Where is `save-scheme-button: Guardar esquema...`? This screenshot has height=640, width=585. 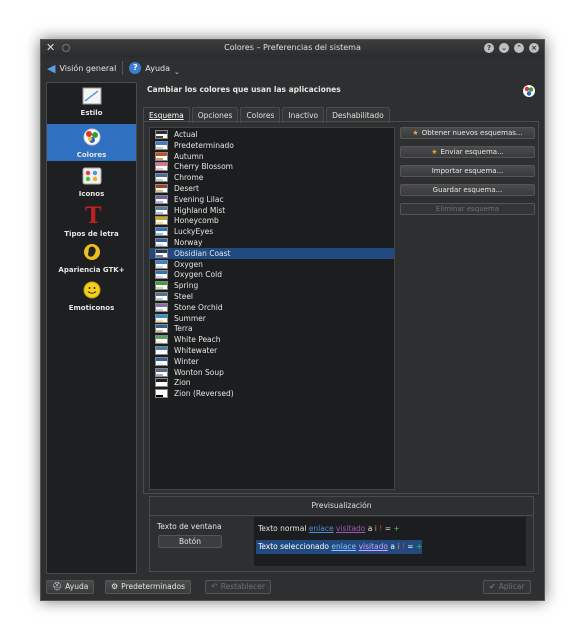
save-scheme-button: Guardar esquema... is located at coordinates (467, 190).